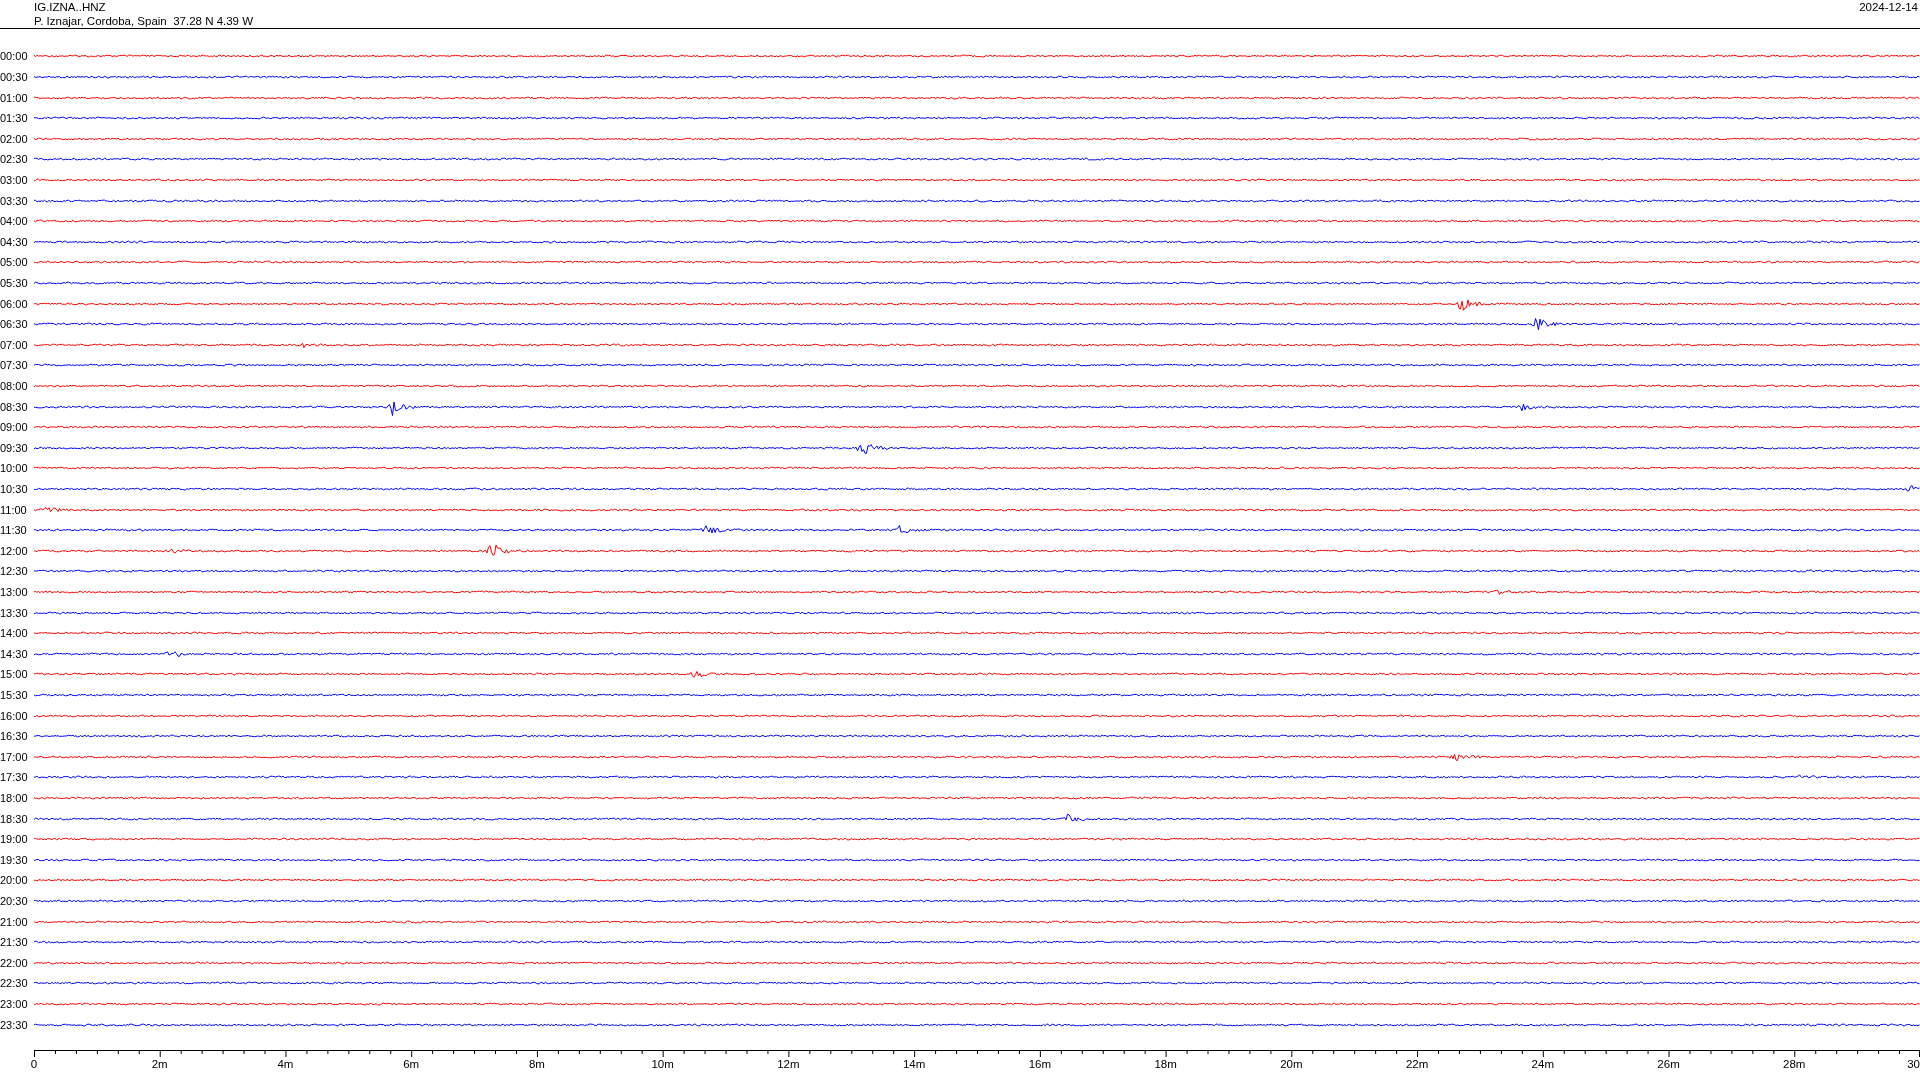  Describe the element at coordinates (14, 138) in the screenshot. I see `time-label: 02:00` at that location.